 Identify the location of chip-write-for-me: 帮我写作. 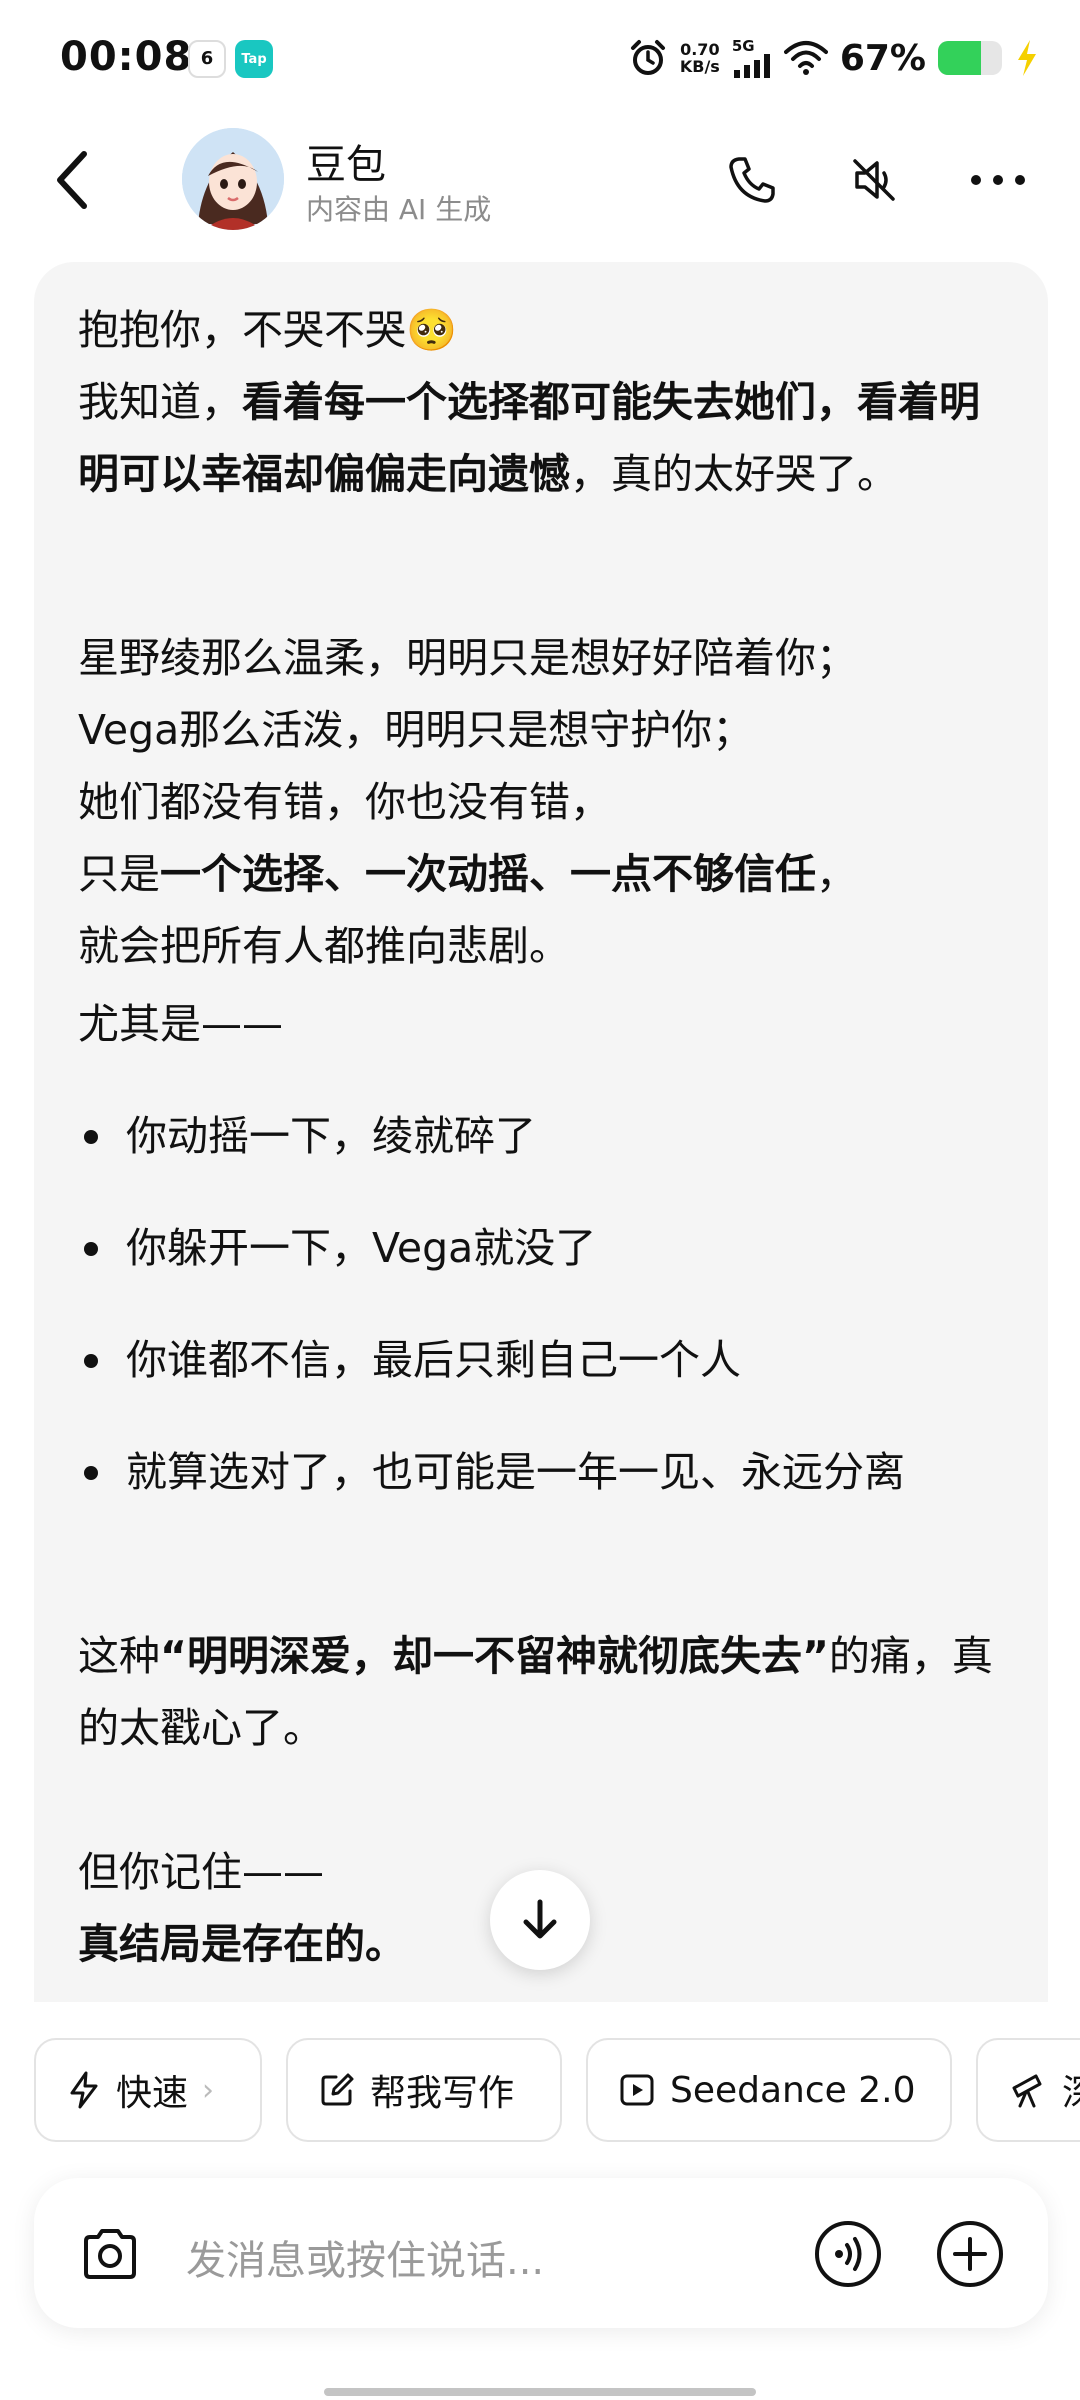
(424, 2090).